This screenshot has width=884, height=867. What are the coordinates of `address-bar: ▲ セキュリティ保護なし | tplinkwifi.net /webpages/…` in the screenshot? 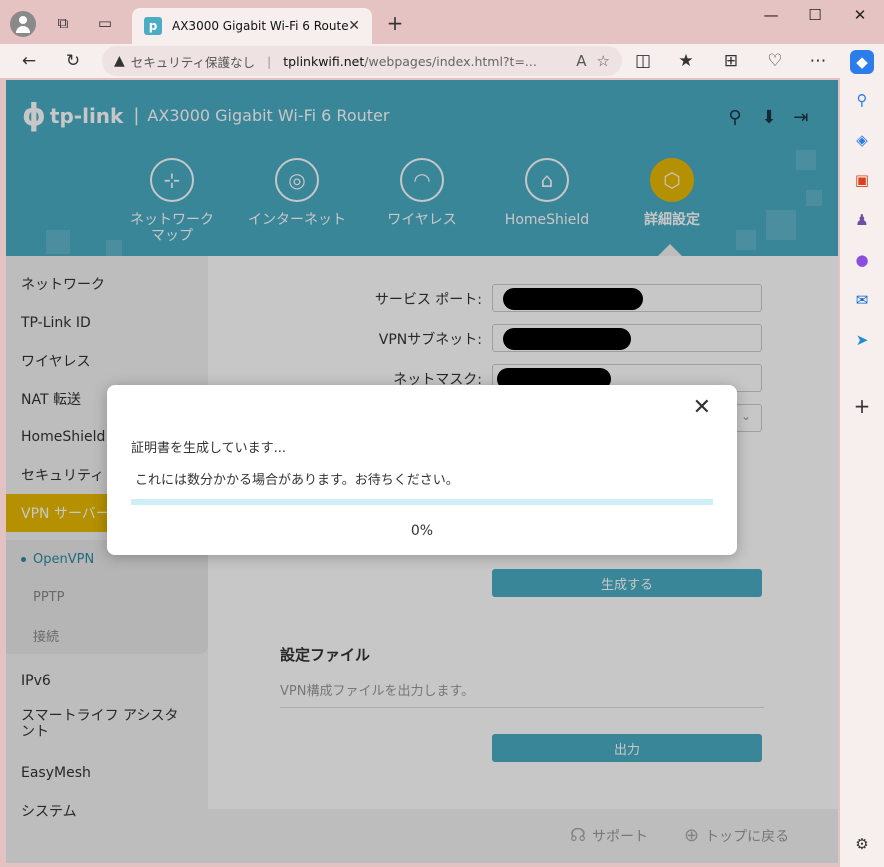 It's located at (362, 61).